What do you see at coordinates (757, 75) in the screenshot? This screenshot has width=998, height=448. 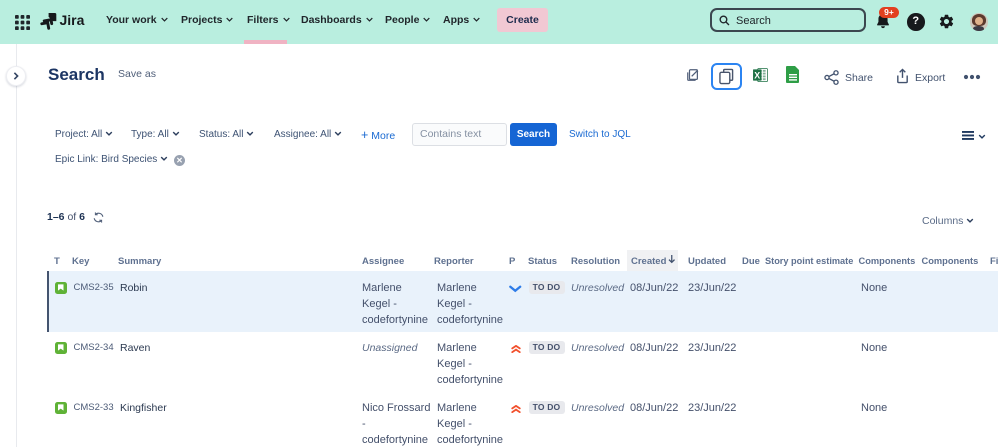 I see `svg-text: X` at bounding box center [757, 75].